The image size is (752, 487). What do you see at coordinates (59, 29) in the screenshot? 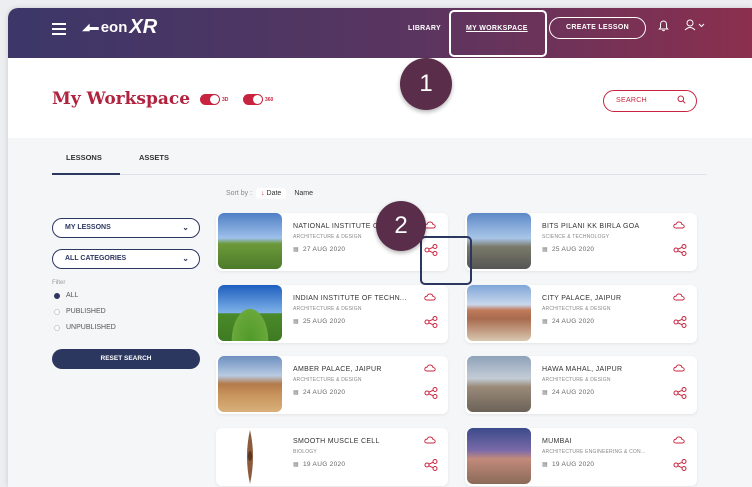
I see `menu-icon` at bounding box center [59, 29].